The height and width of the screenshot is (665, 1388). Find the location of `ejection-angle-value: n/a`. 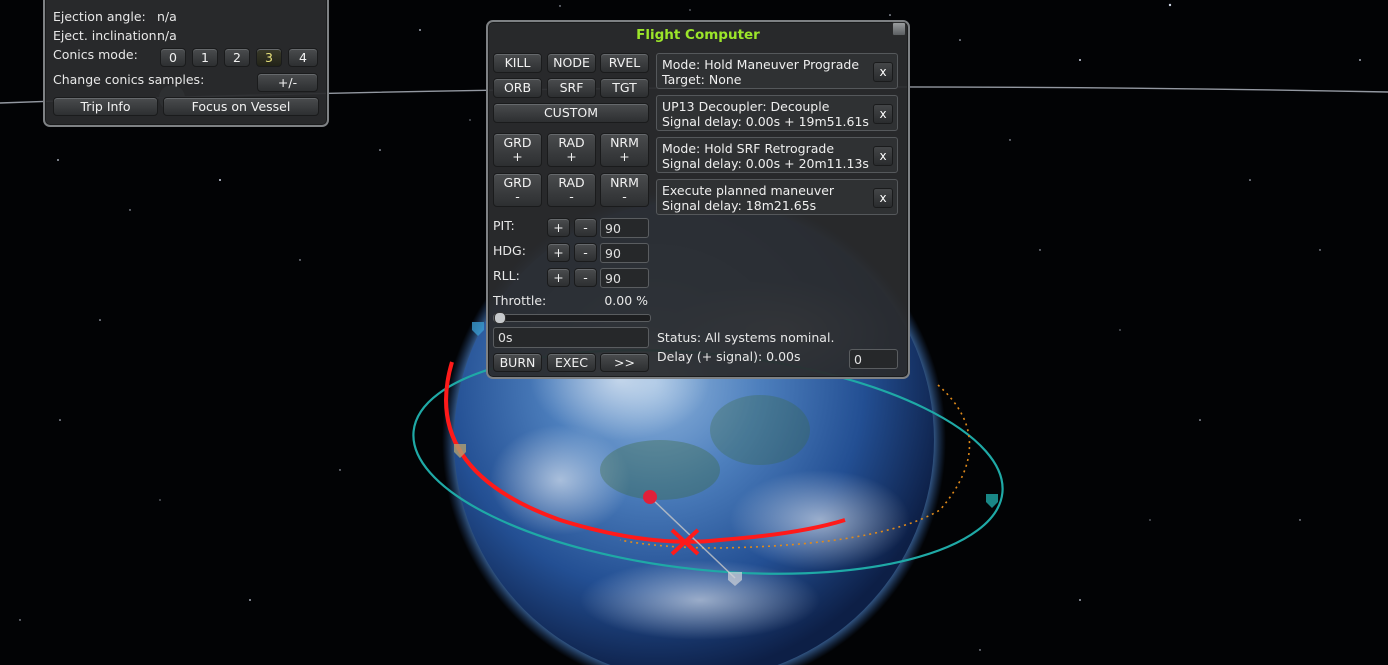

ejection-angle-value: n/a is located at coordinates (167, 16).